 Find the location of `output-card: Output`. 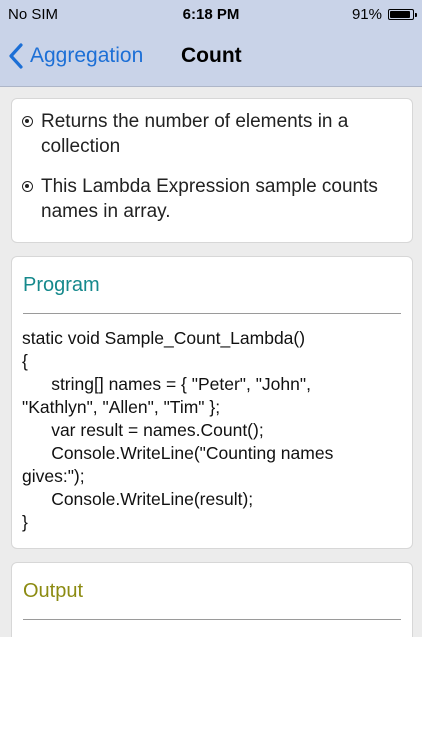

output-card: Output is located at coordinates (212, 599).